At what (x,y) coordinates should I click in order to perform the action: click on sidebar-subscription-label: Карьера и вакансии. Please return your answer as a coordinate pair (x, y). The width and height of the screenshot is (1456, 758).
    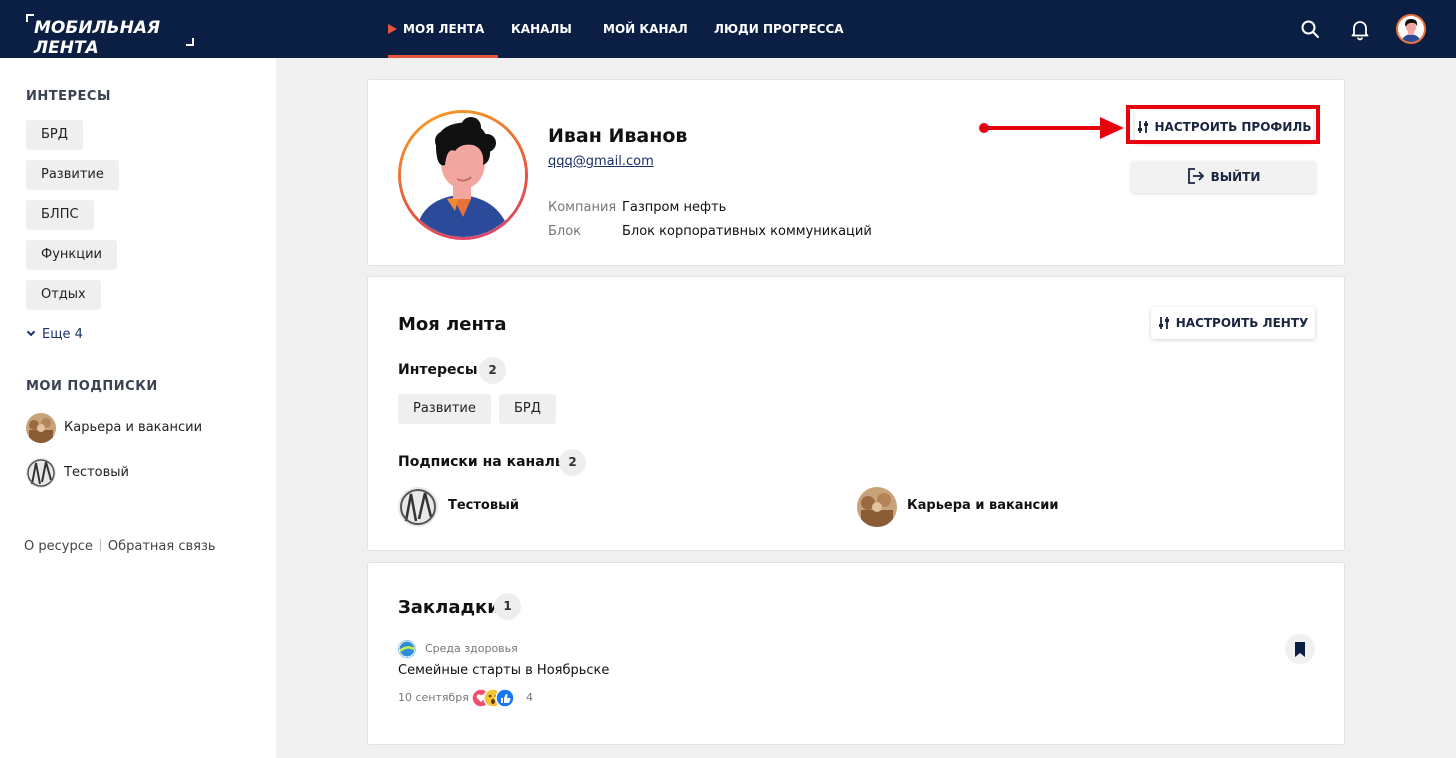
    Looking at the image, I should click on (133, 427).